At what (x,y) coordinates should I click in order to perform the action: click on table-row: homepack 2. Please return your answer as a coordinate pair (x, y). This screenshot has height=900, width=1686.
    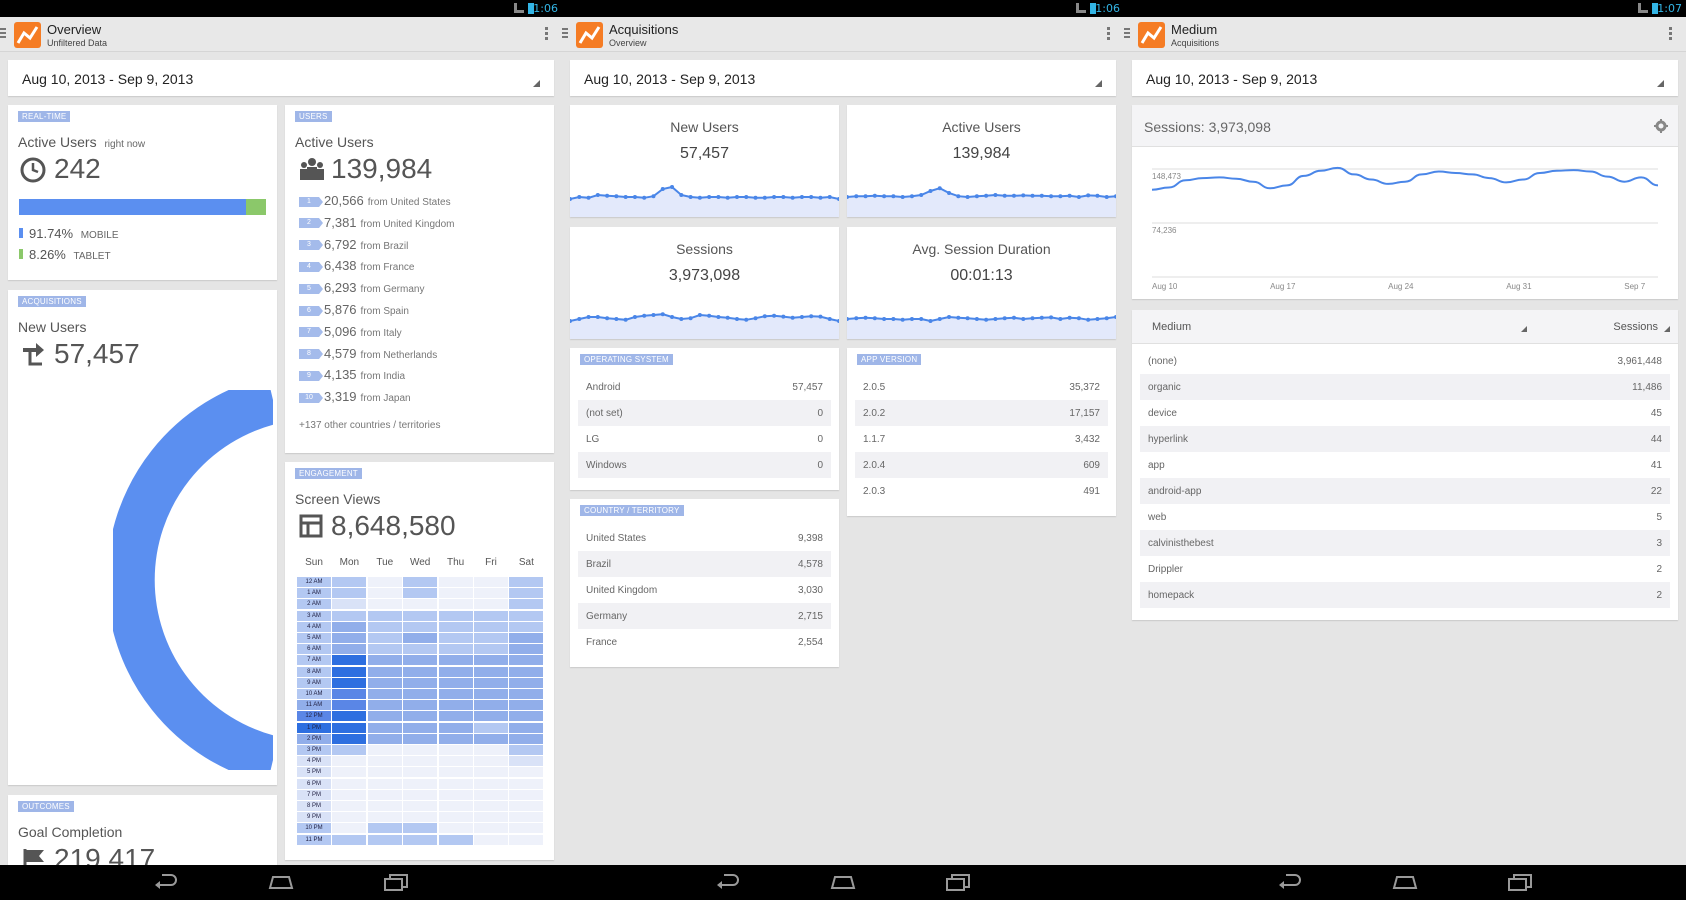
    Looking at the image, I should click on (1405, 595).